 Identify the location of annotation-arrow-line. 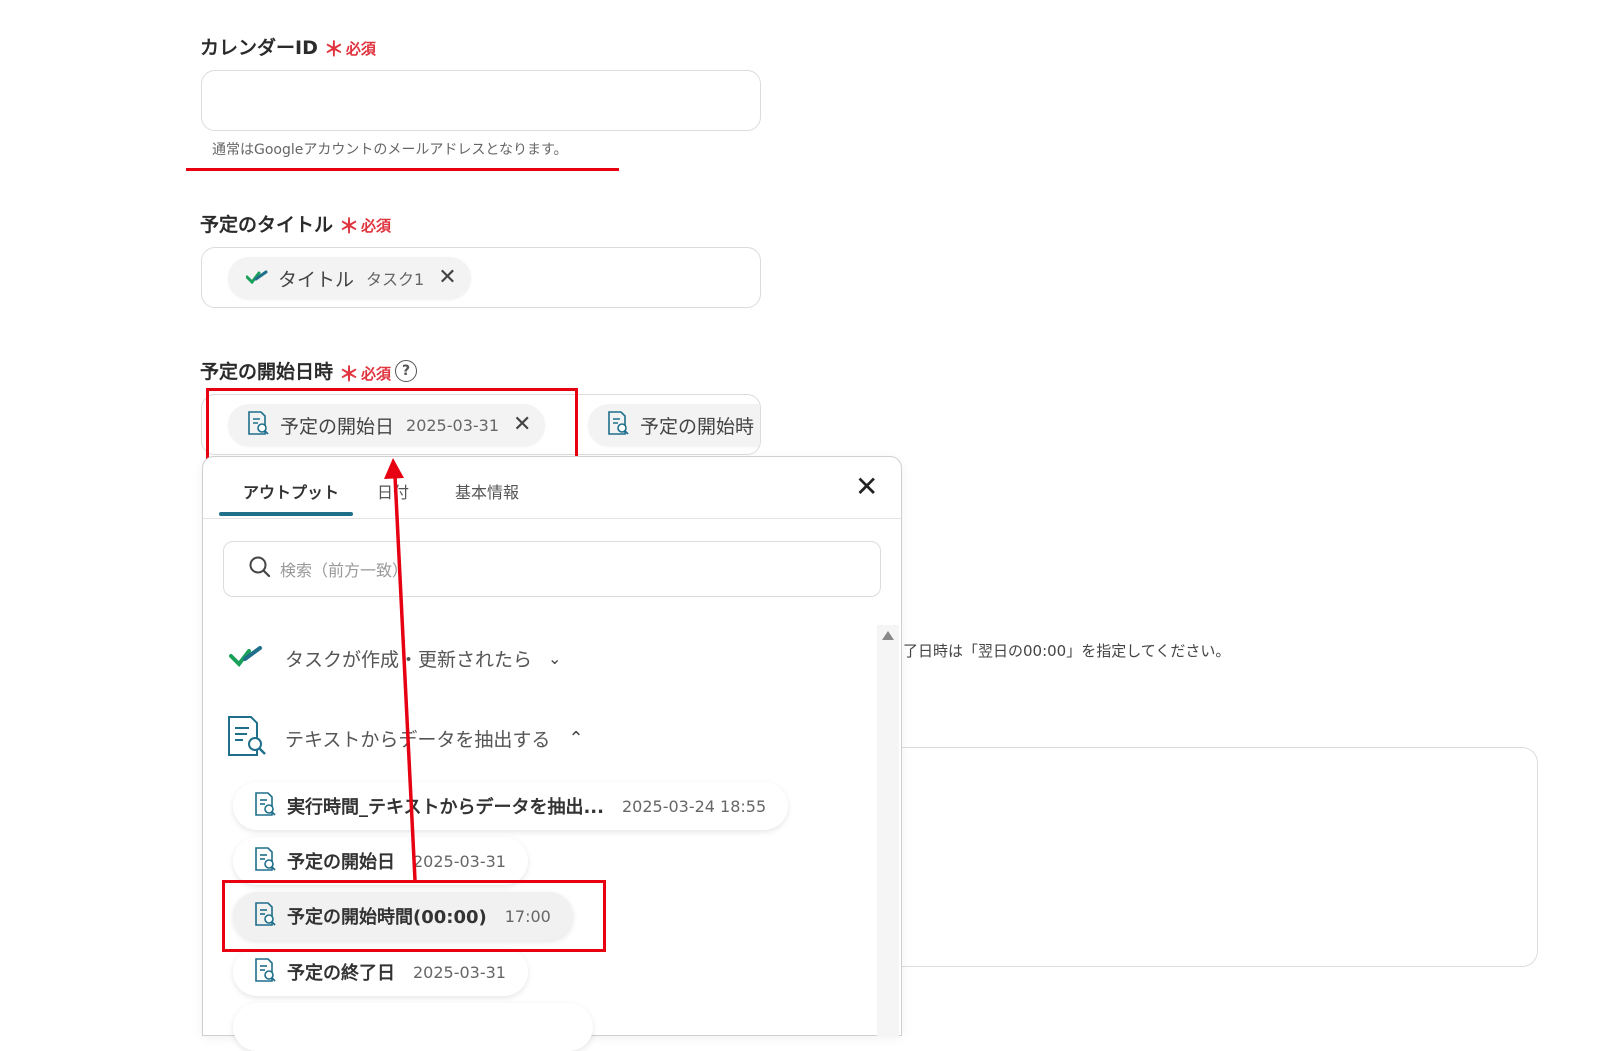
(405, 678).